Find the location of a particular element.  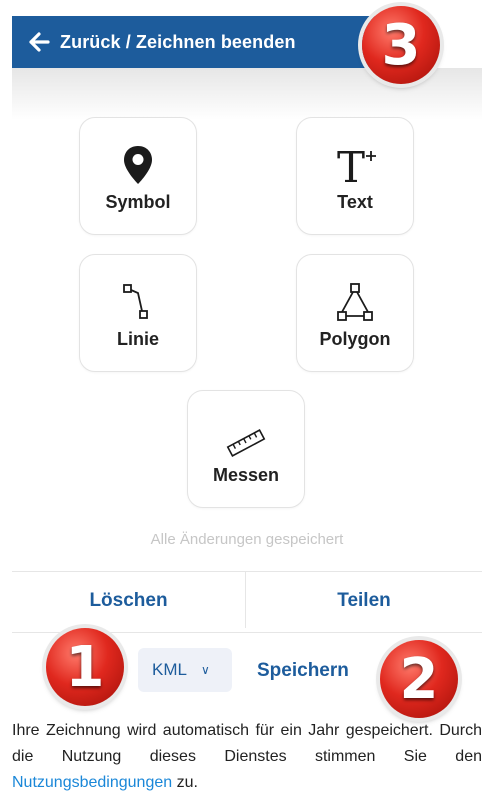

tool-linie-button: Linie is located at coordinates (138, 313).